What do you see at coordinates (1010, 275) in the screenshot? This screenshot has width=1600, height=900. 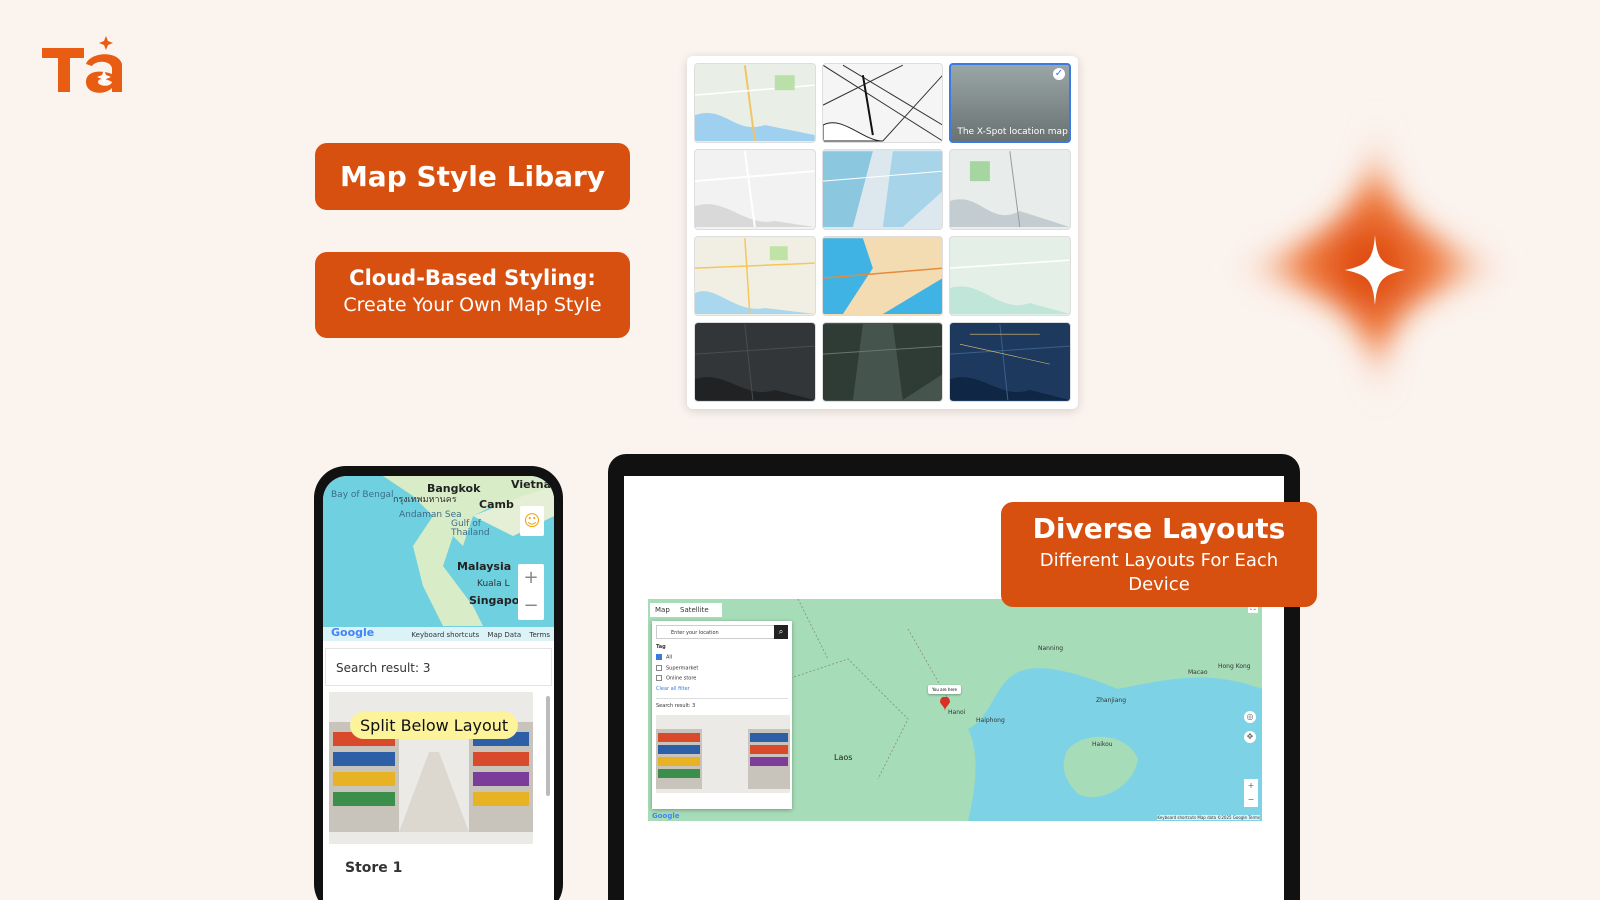 I see `style-tile-mint` at bounding box center [1010, 275].